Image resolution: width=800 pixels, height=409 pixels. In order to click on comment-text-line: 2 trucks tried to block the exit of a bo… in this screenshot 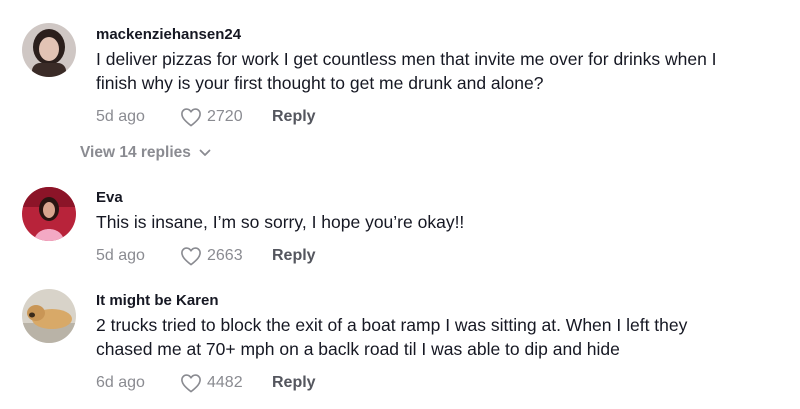, I will do `click(392, 325)`.